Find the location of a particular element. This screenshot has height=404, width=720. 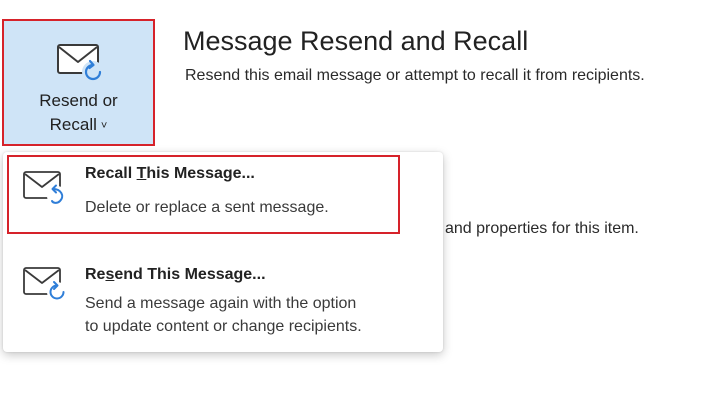

resend-recall-label-text: Recall is located at coordinates (73, 124).